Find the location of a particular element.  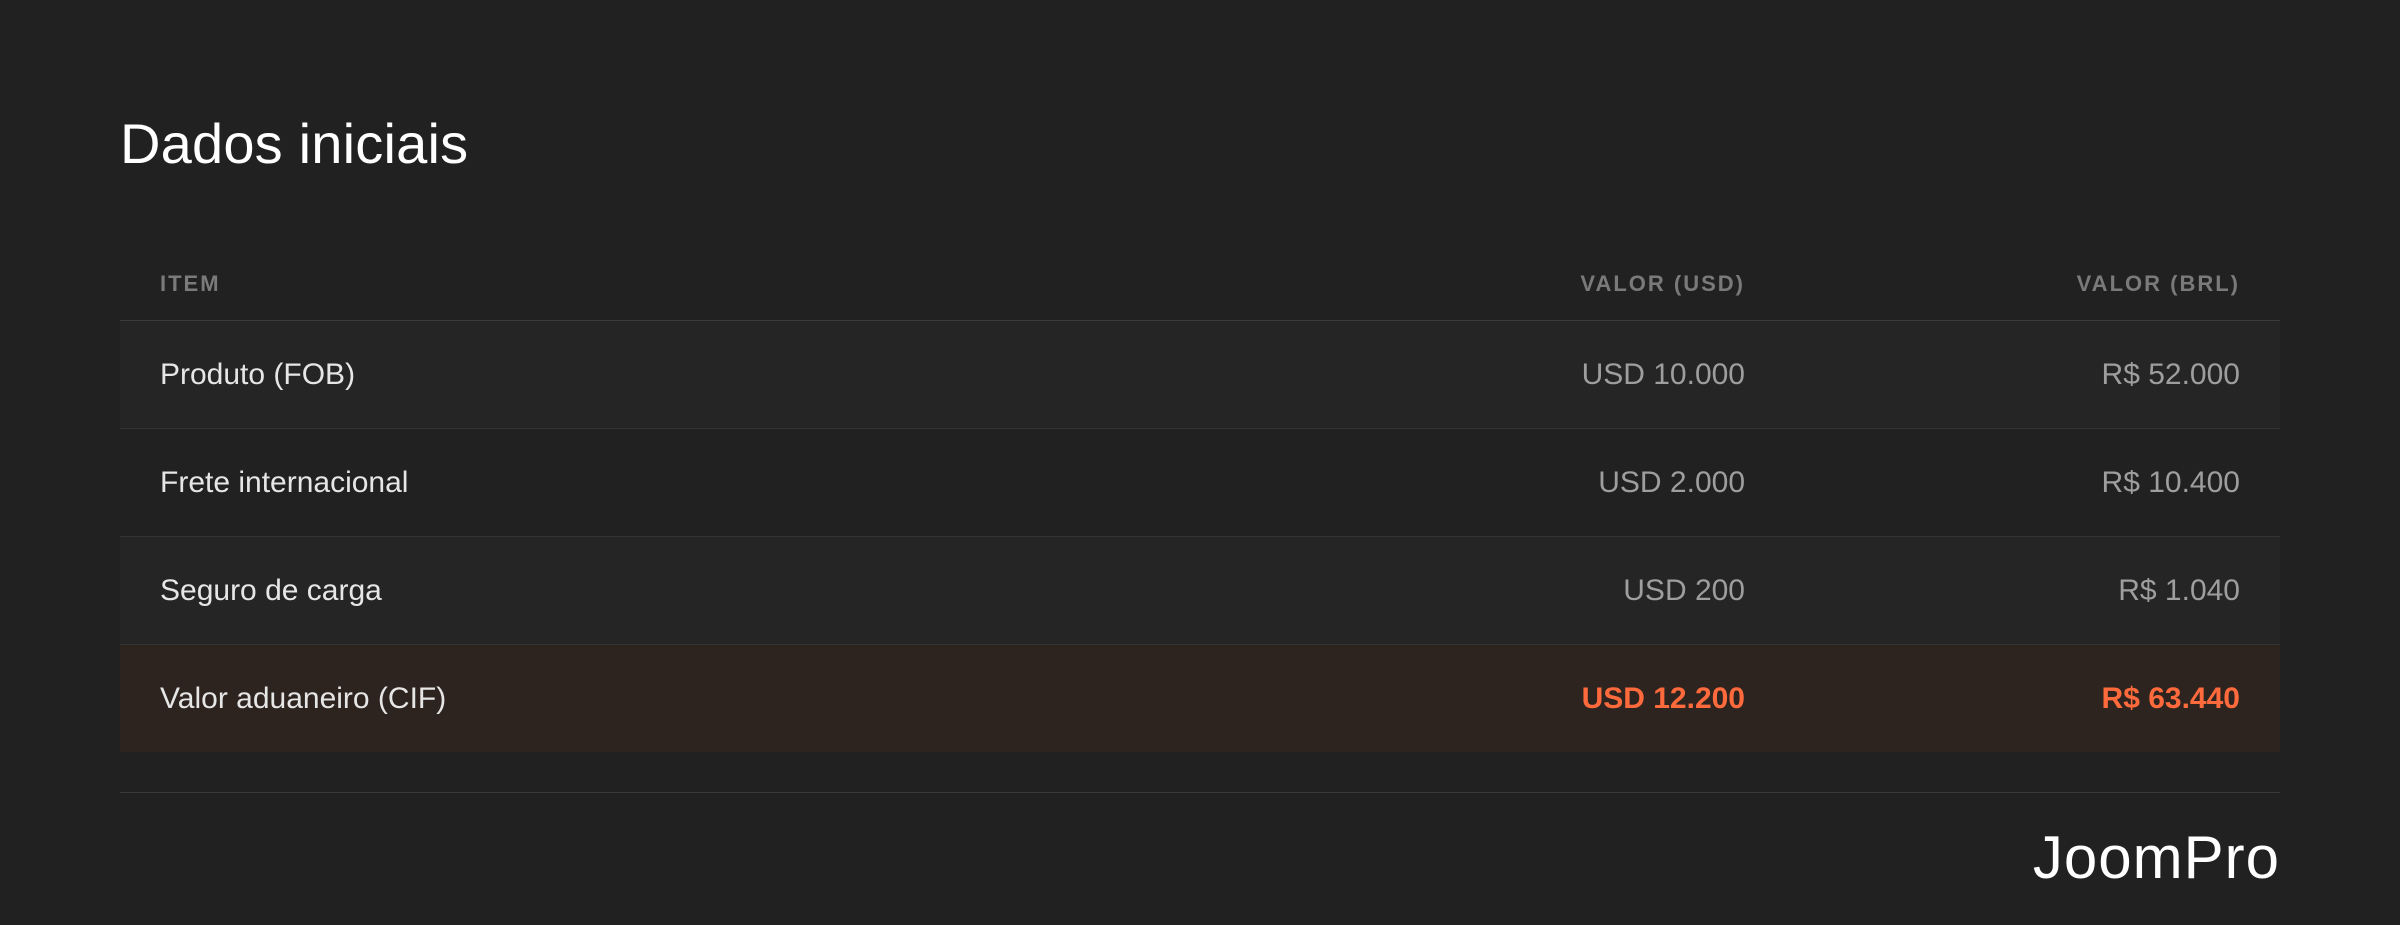

usd-total-cell: USD 12.200 is located at coordinates (1663, 698).